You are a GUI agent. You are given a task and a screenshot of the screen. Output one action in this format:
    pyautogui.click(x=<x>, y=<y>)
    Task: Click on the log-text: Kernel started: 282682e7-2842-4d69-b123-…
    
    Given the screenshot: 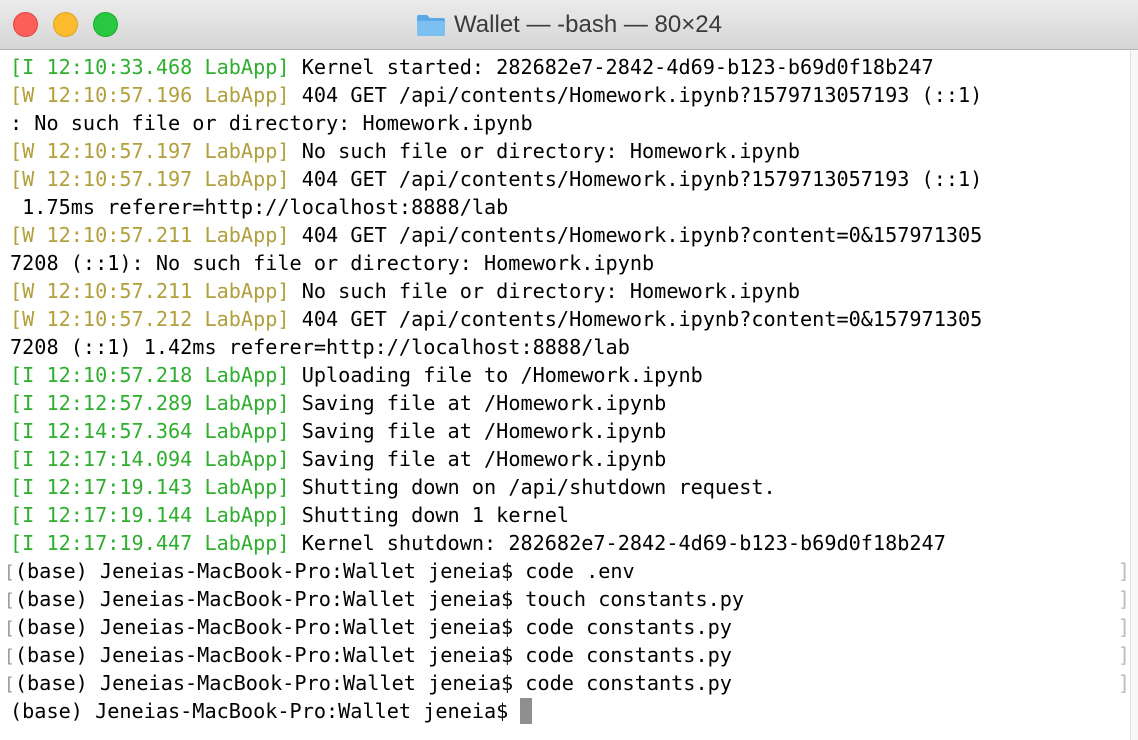 What is the action you would take?
    pyautogui.click(x=611, y=67)
    